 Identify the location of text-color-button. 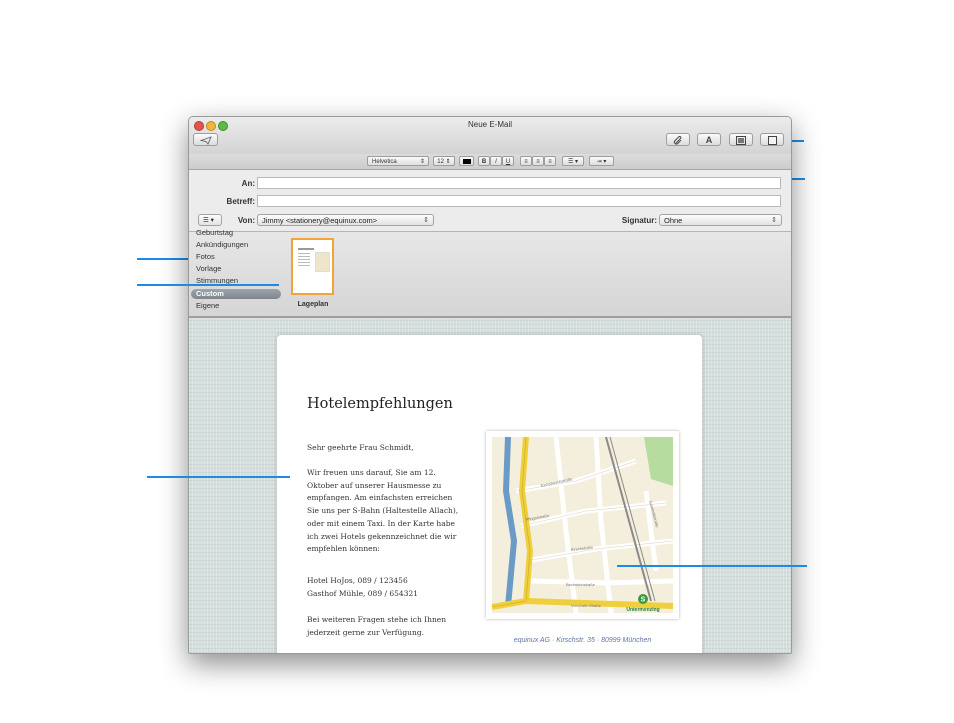
(466, 161).